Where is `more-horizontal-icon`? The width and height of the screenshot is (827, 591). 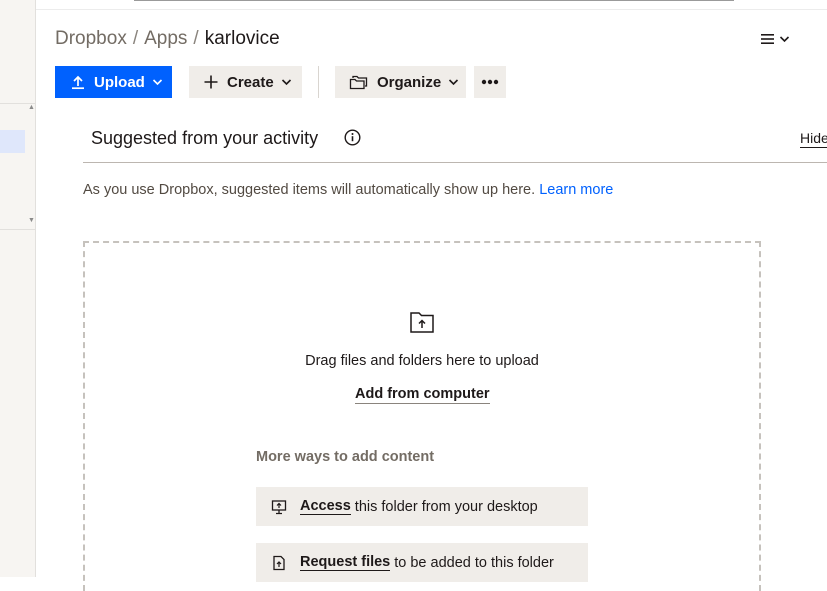
more-horizontal-icon is located at coordinates (490, 82).